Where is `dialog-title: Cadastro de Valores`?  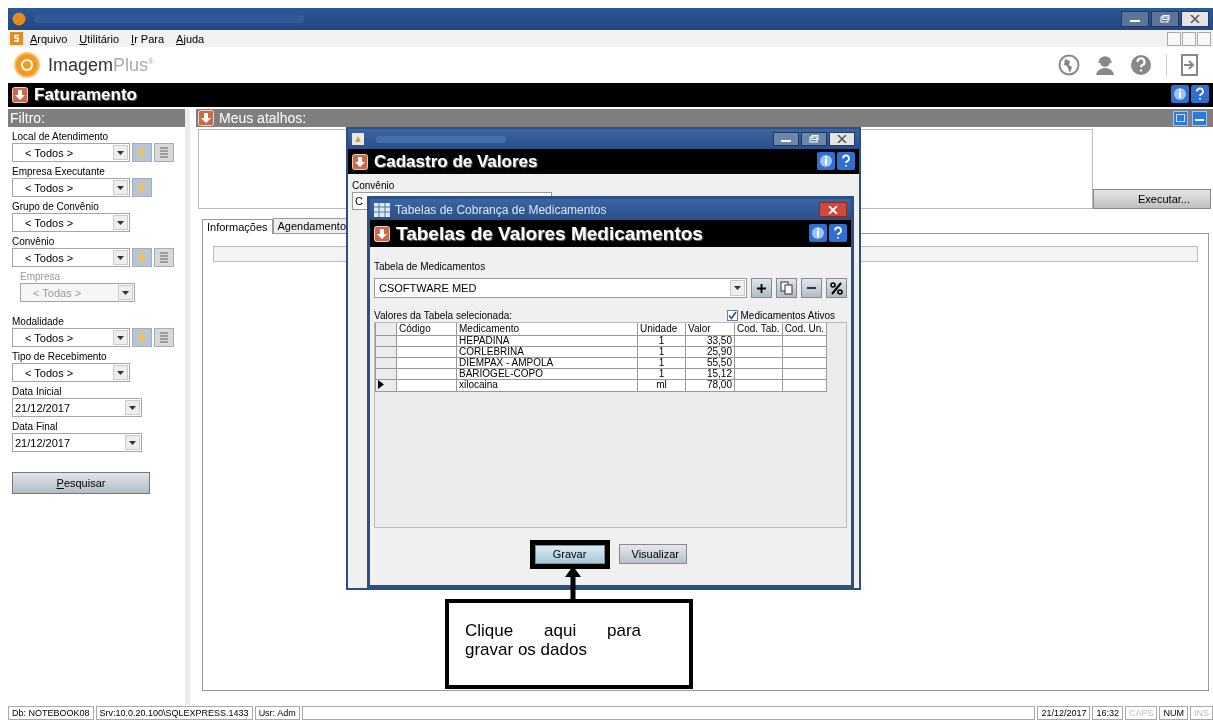 dialog-title: Cadastro de Valores is located at coordinates (456, 161).